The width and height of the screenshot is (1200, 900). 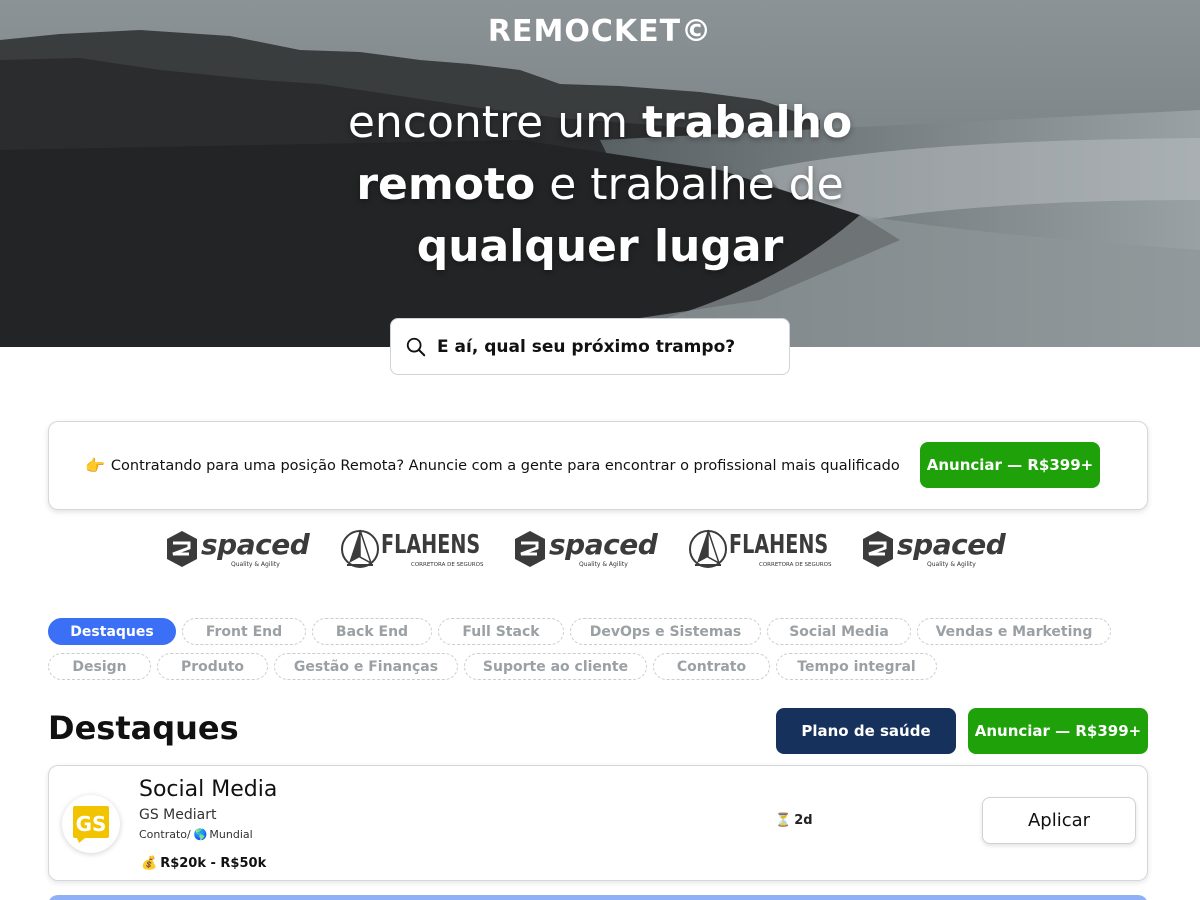 What do you see at coordinates (783, 820) in the screenshot?
I see `hourglass-icon: ⏳` at bounding box center [783, 820].